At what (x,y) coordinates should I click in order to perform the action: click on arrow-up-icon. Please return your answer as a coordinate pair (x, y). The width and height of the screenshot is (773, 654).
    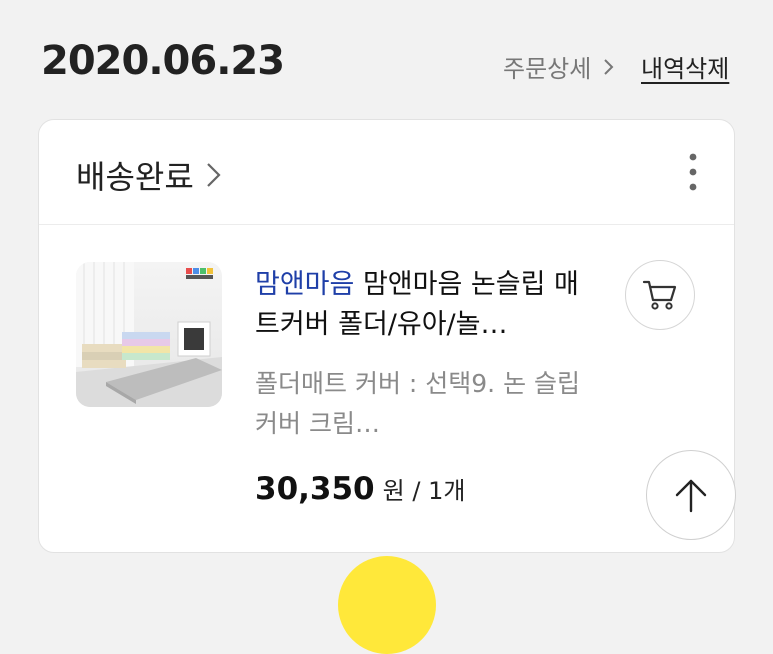
    Looking at the image, I should click on (691, 496).